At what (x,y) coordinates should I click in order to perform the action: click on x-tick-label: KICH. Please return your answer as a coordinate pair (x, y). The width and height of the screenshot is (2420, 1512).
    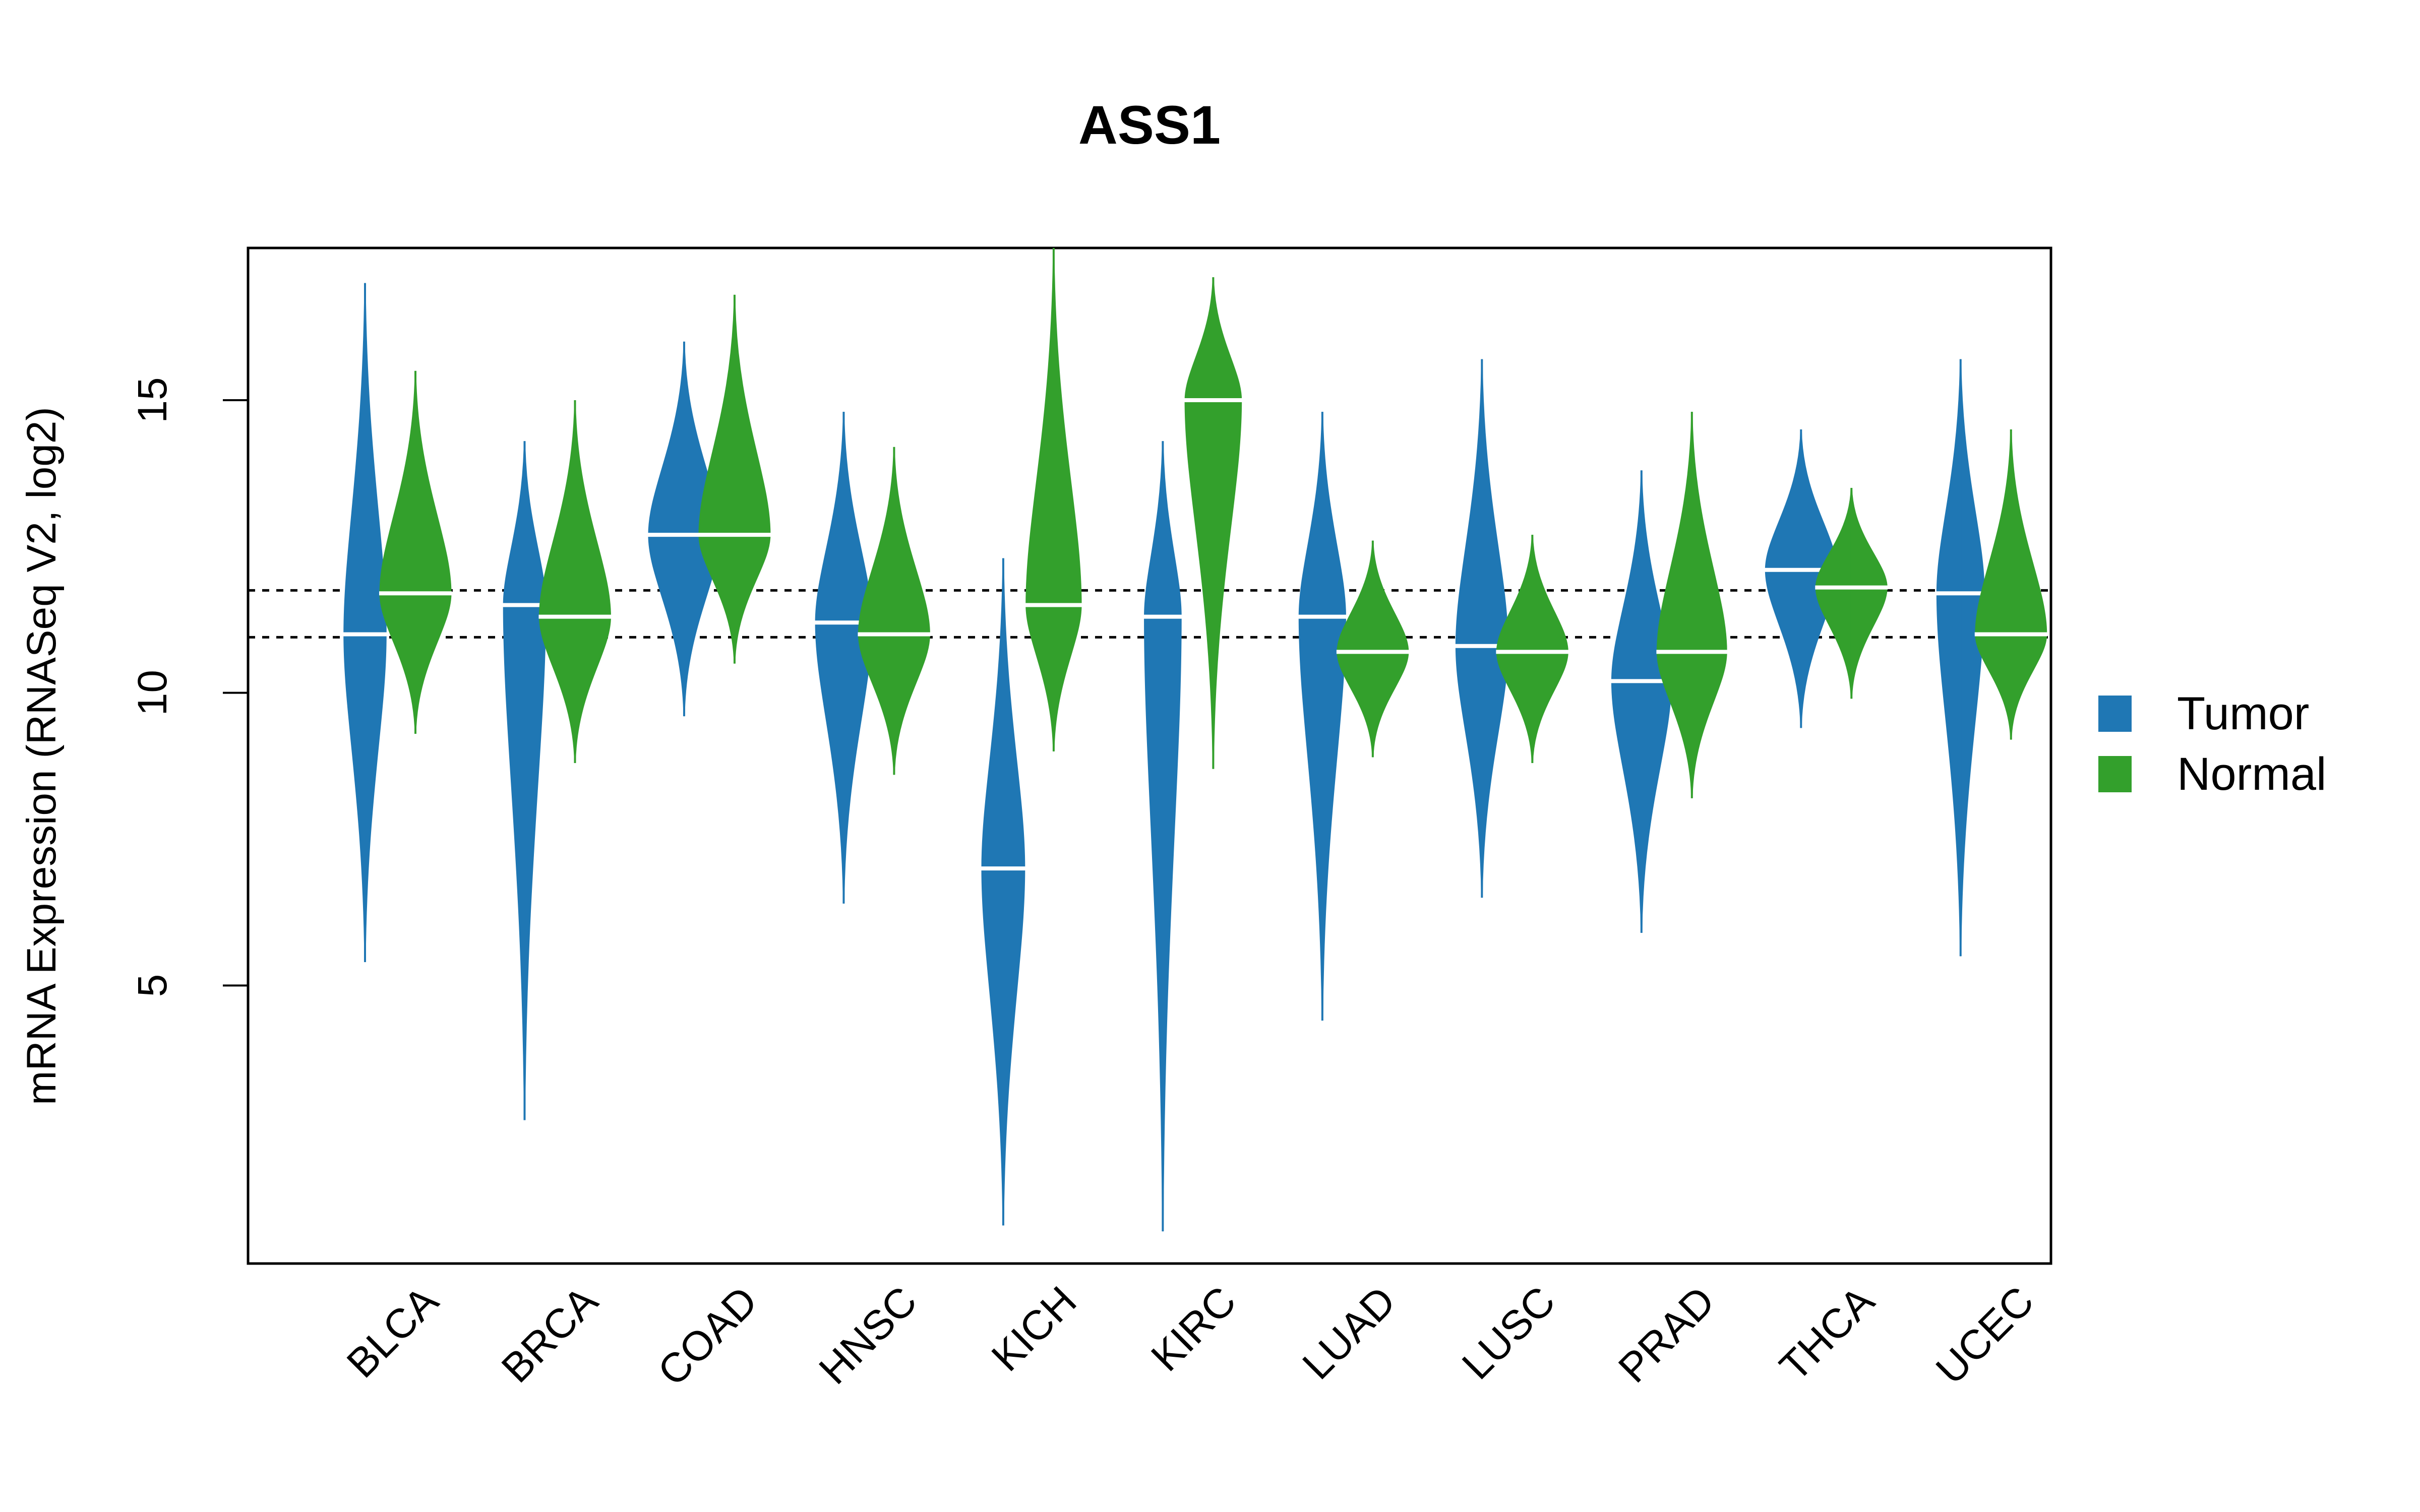
    Looking at the image, I should click on (1034, 1329).